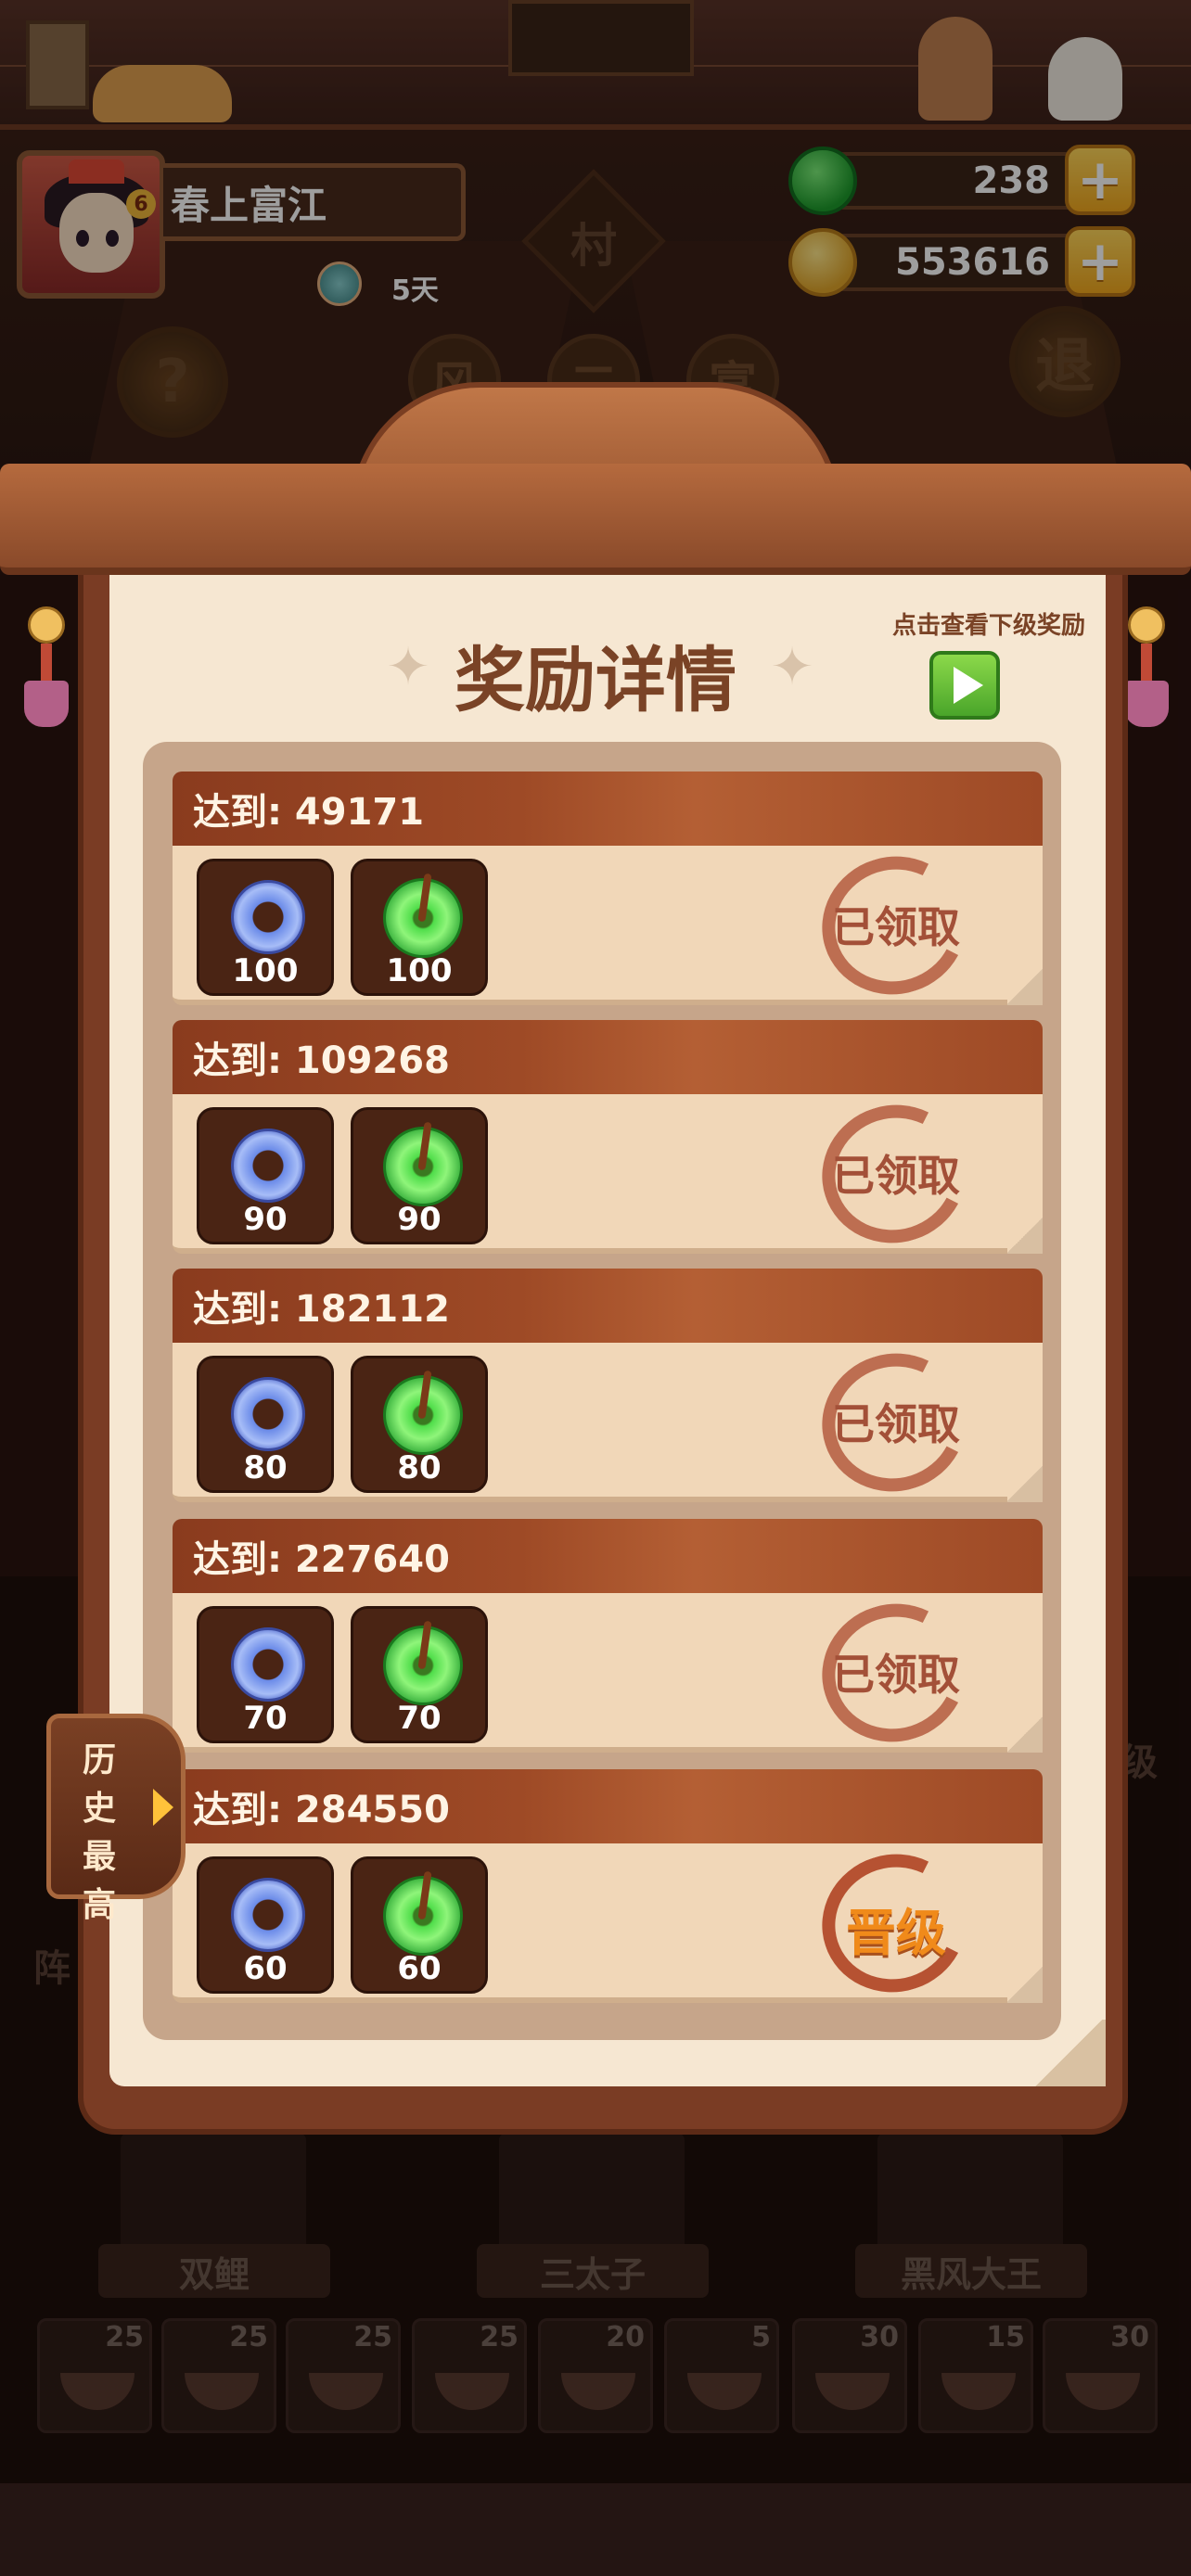 The width and height of the screenshot is (1191, 2576). I want to click on reward-card-body: 90 90 已领取, so click(608, 1174).